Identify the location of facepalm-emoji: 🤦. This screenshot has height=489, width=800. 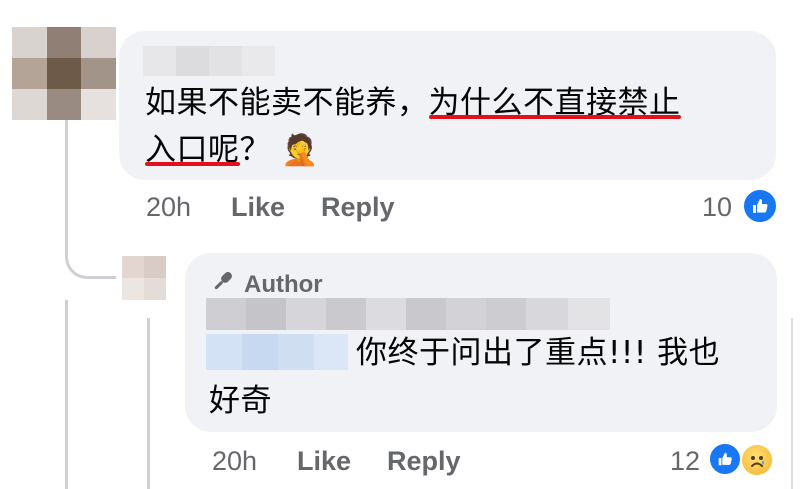
(300, 150).